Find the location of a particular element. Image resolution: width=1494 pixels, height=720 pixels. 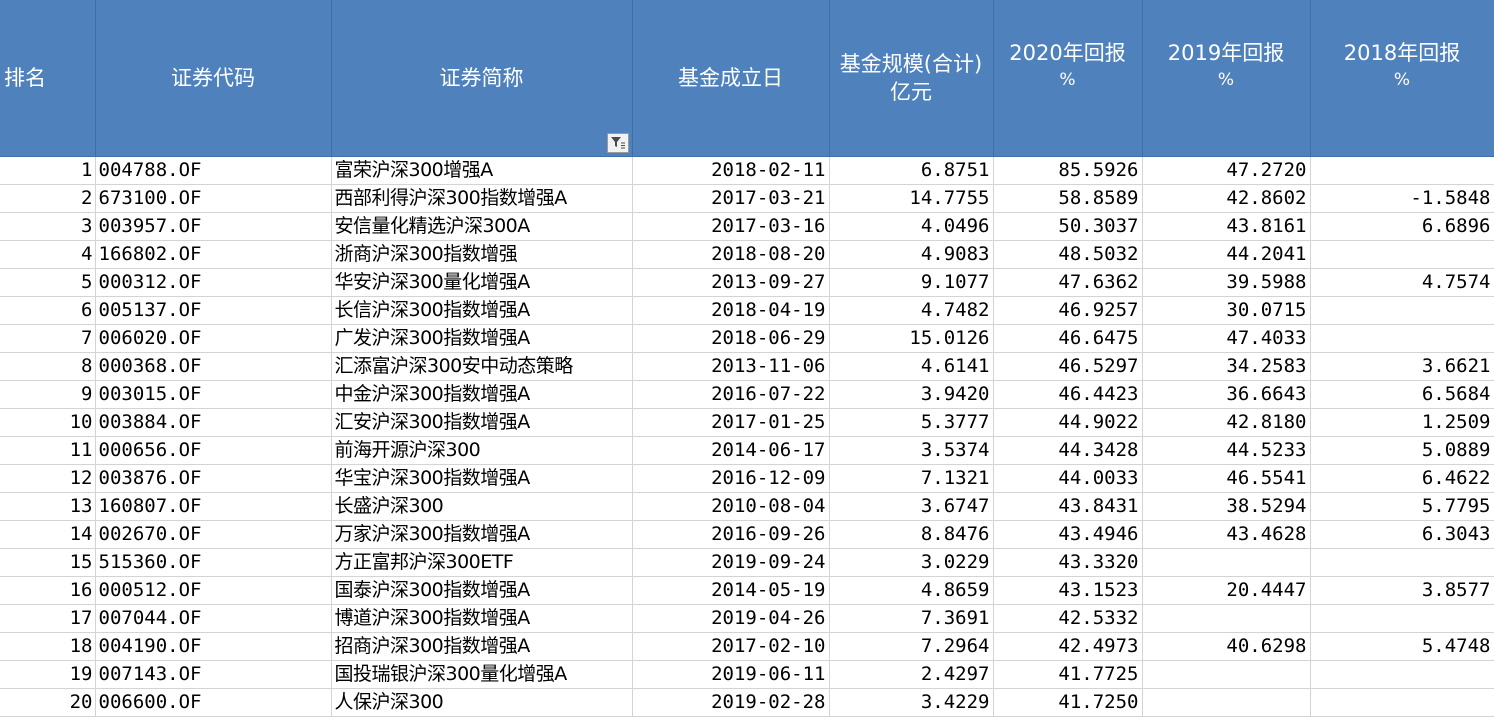

cell-name: 华宝沪深300指数增强A is located at coordinates (482, 478).